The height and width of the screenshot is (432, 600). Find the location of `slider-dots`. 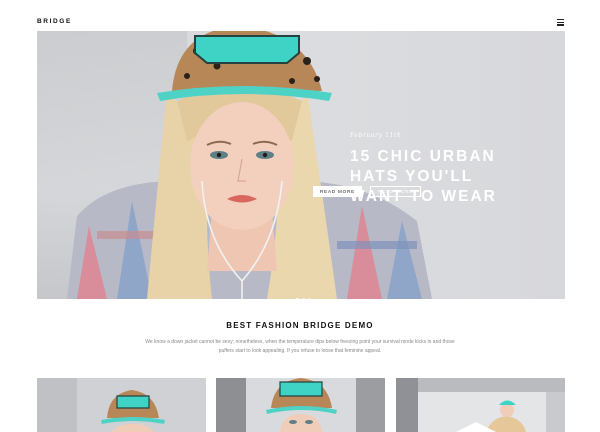

slider-dots is located at coordinates (305, 293).